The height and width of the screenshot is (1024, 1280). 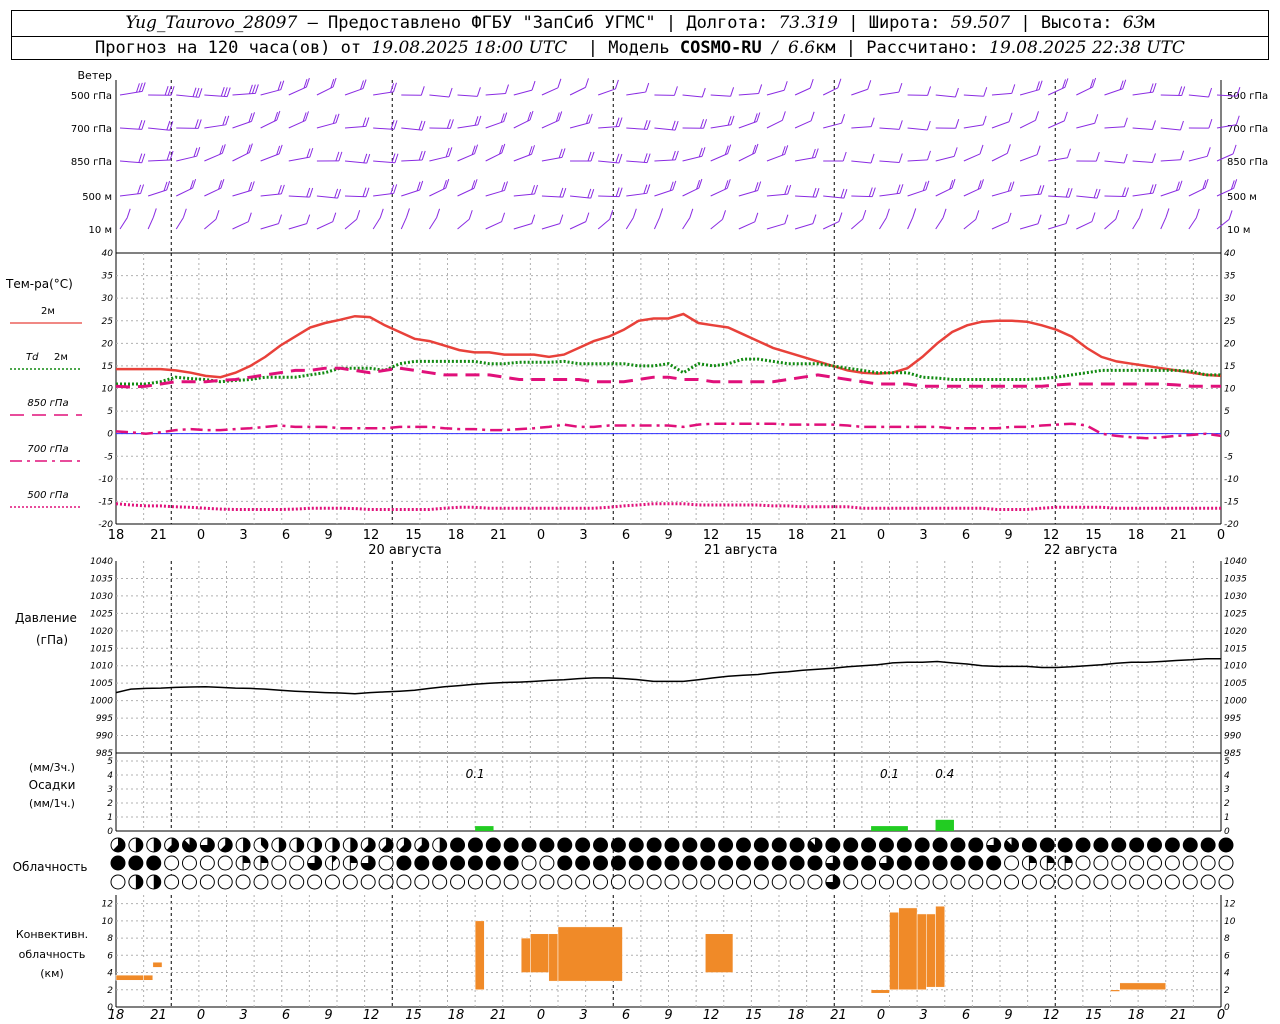 I want to click on time-tick-label-bottom: 21, so click(x=838, y=1015).